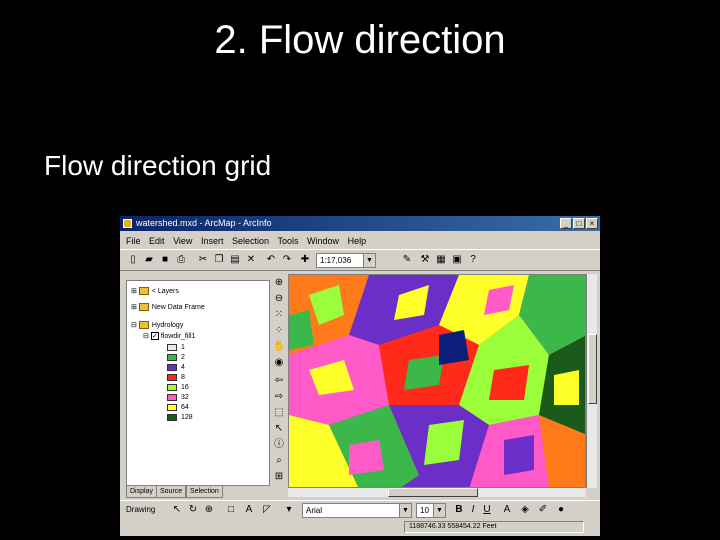 This screenshot has height=540, width=720. I want to click on help-icon: ?, so click(473, 260).